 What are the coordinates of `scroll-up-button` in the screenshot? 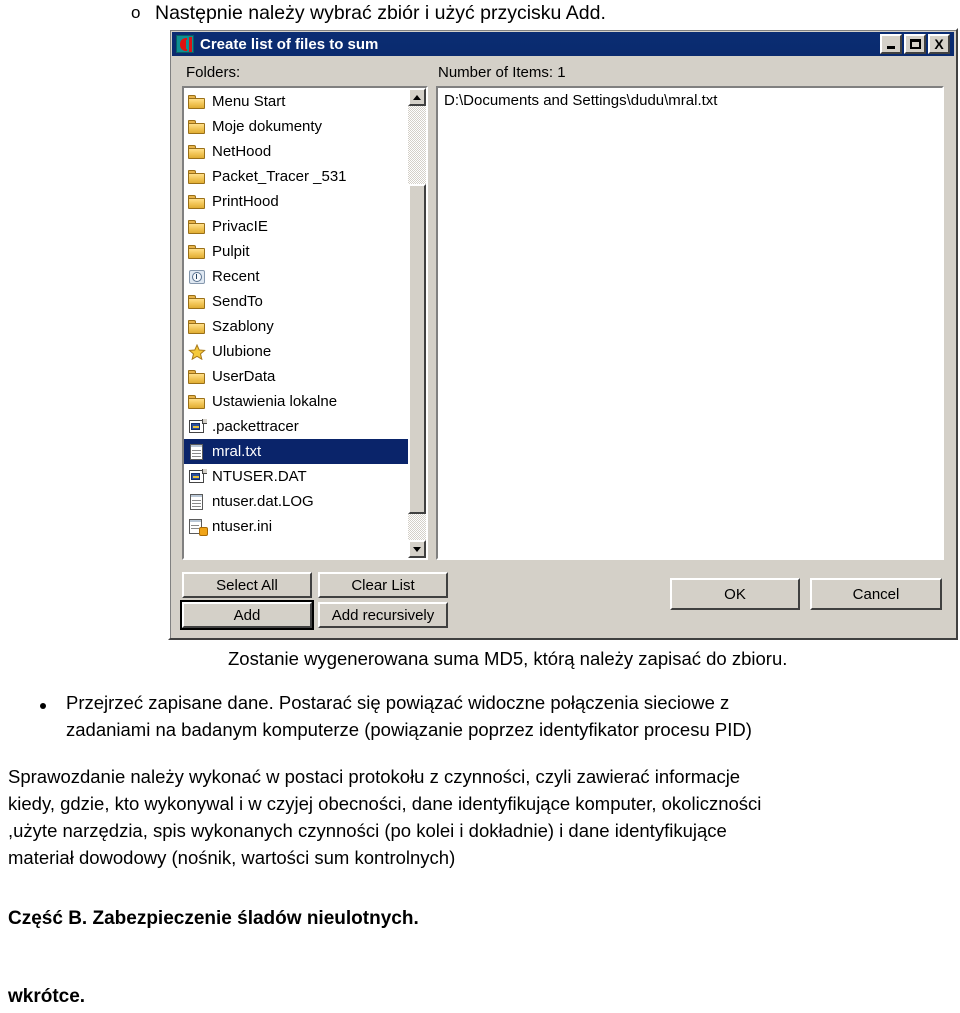 It's located at (417, 97).